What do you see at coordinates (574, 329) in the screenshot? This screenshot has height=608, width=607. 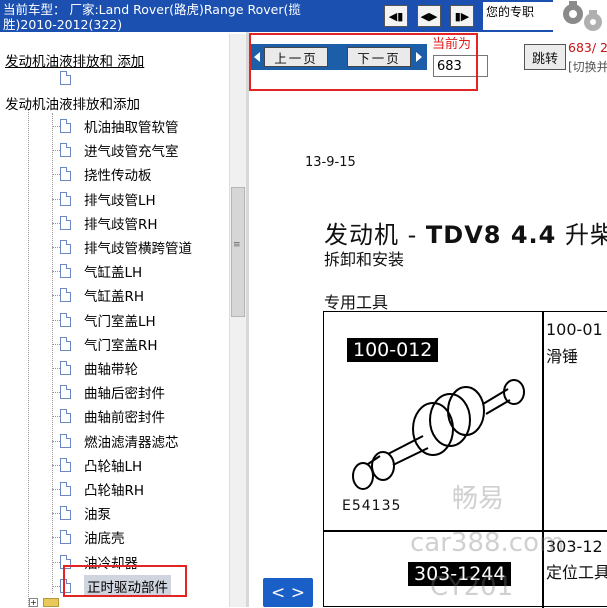 I see `tool-number: 100-01` at bounding box center [574, 329].